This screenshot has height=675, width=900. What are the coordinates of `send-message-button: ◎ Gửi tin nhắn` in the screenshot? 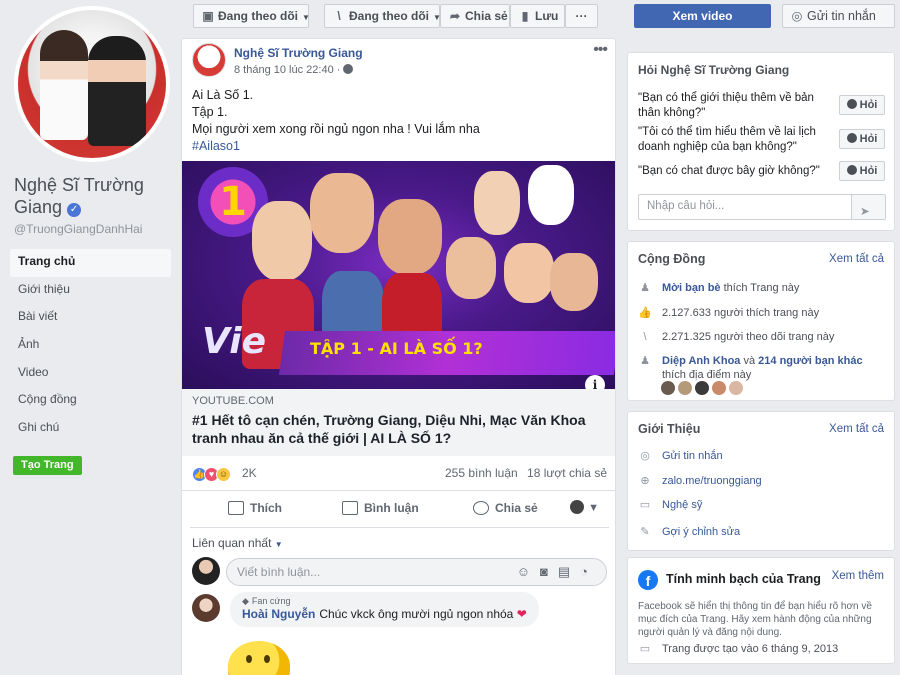 It's located at (838, 16).